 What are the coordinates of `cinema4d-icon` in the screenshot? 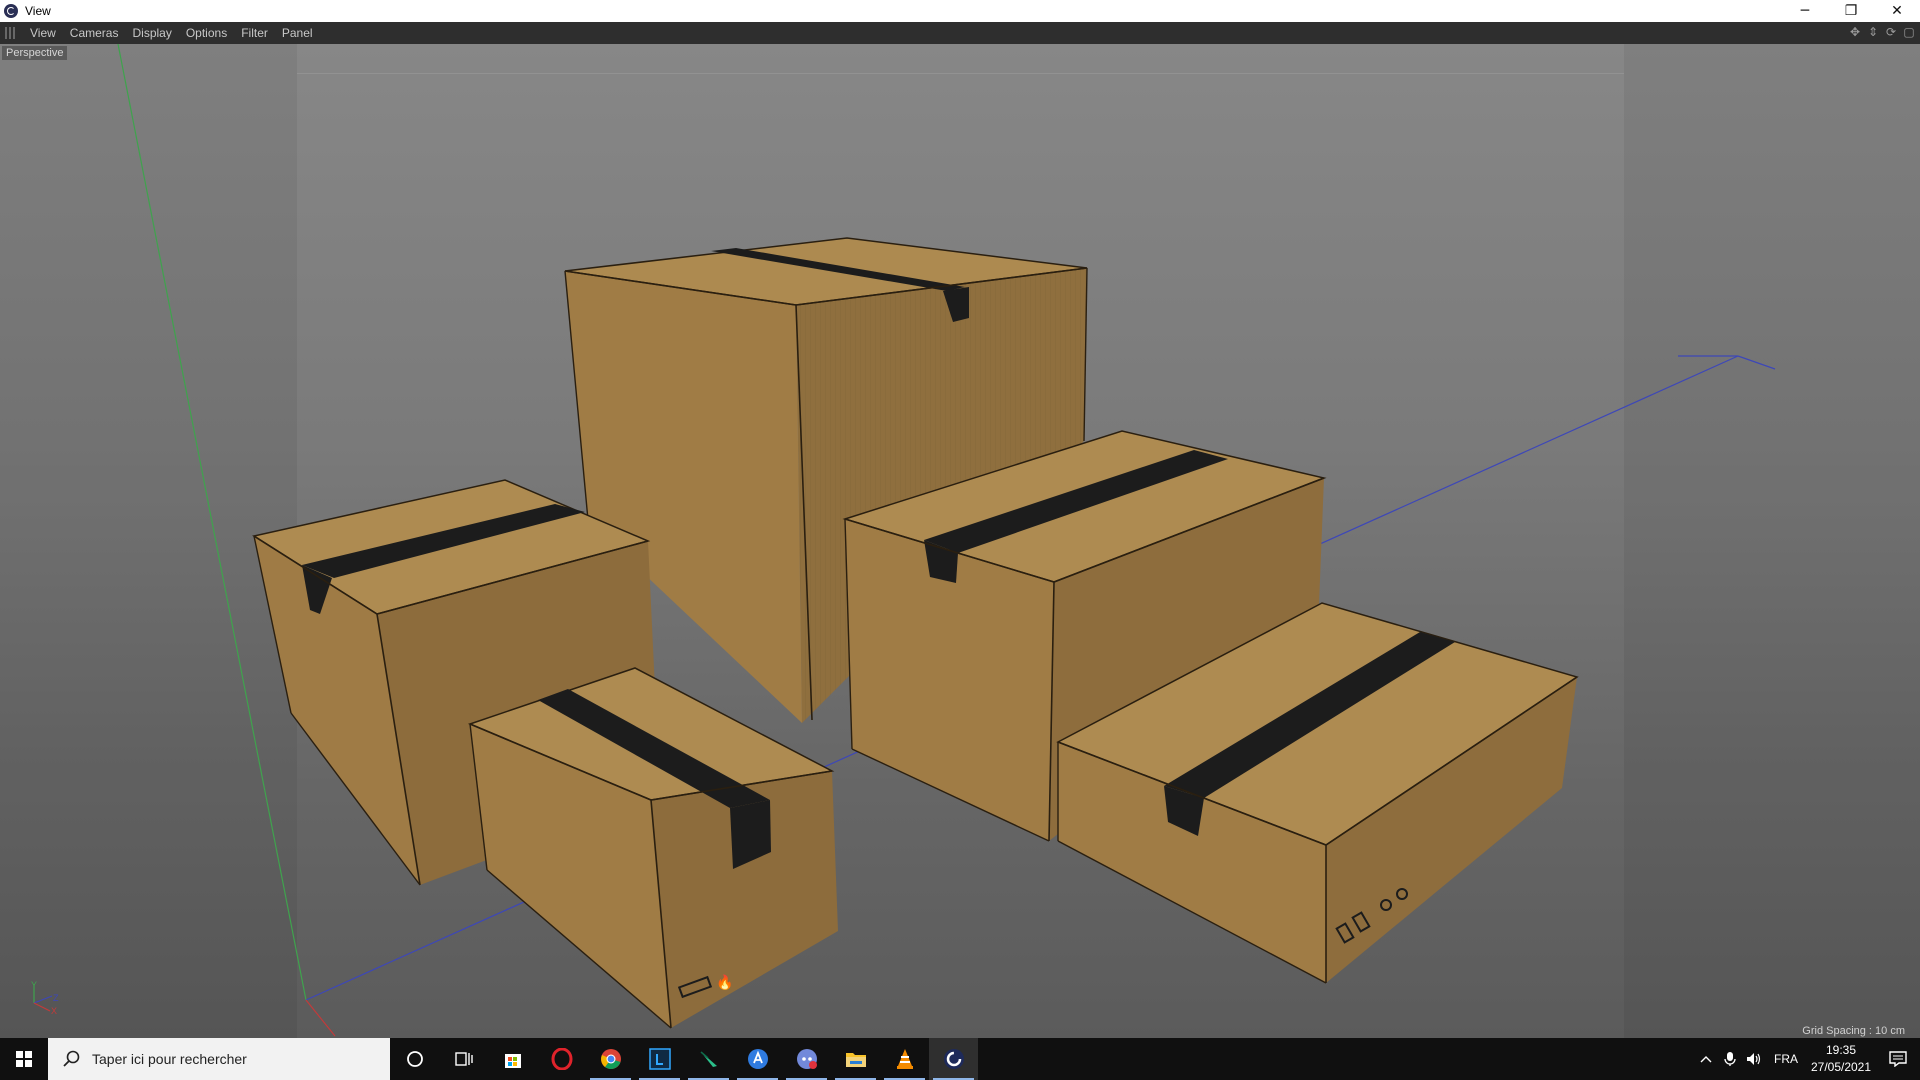 It's located at (953, 1059).